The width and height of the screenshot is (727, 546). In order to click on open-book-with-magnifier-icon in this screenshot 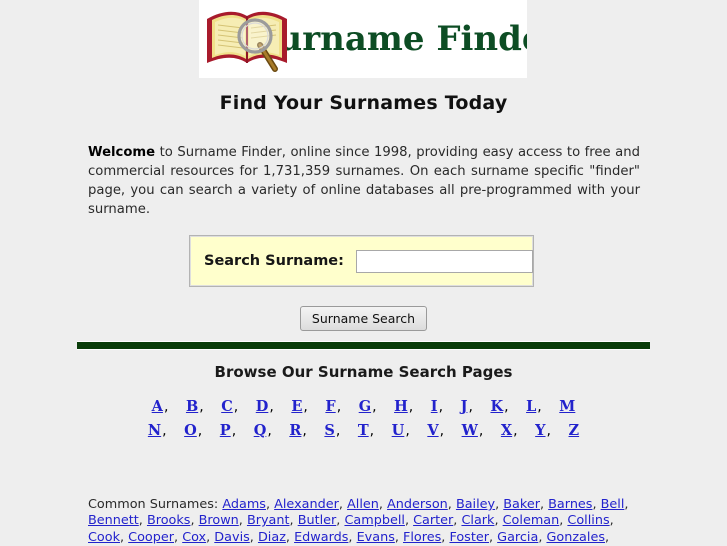, I will do `click(249, 39)`.